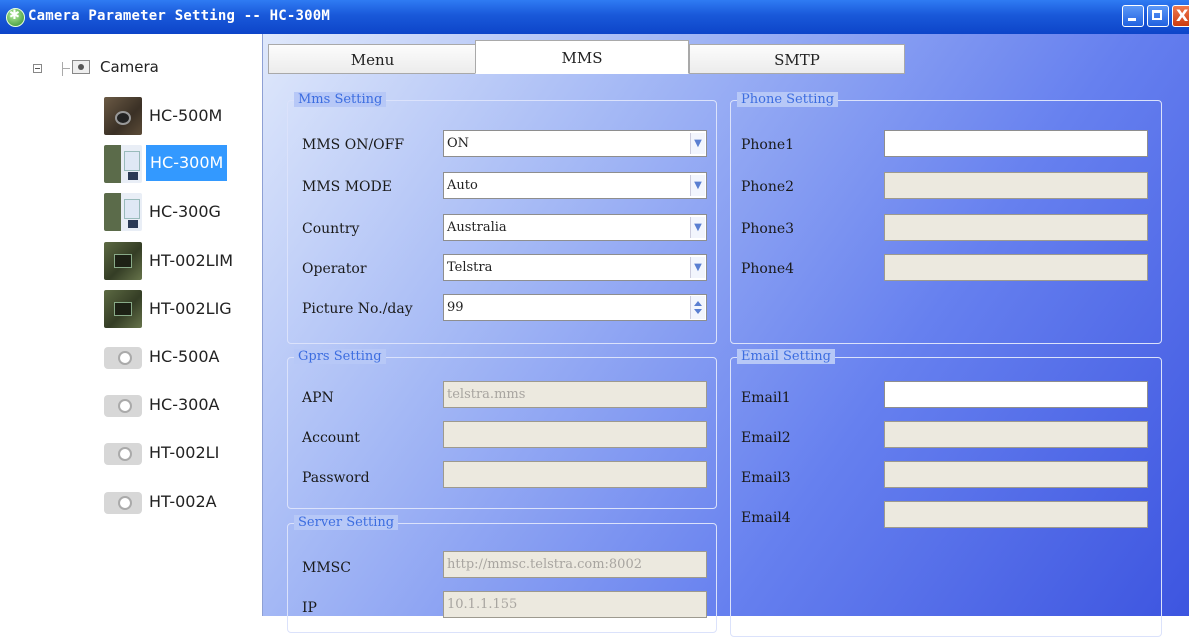  I want to click on phone4-label: Phone4, so click(768, 269).